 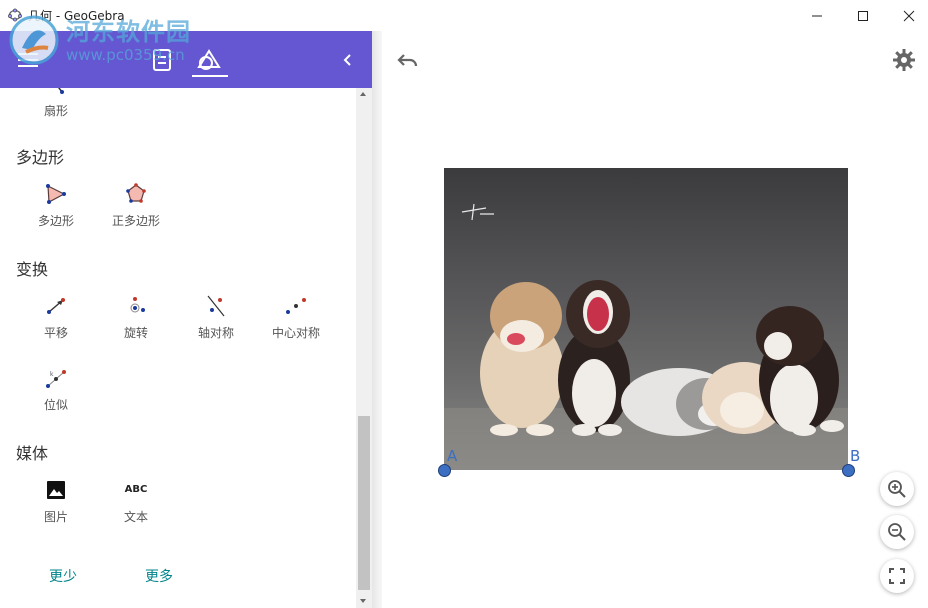 What do you see at coordinates (848, 470) in the screenshot?
I see `point-b` at bounding box center [848, 470].